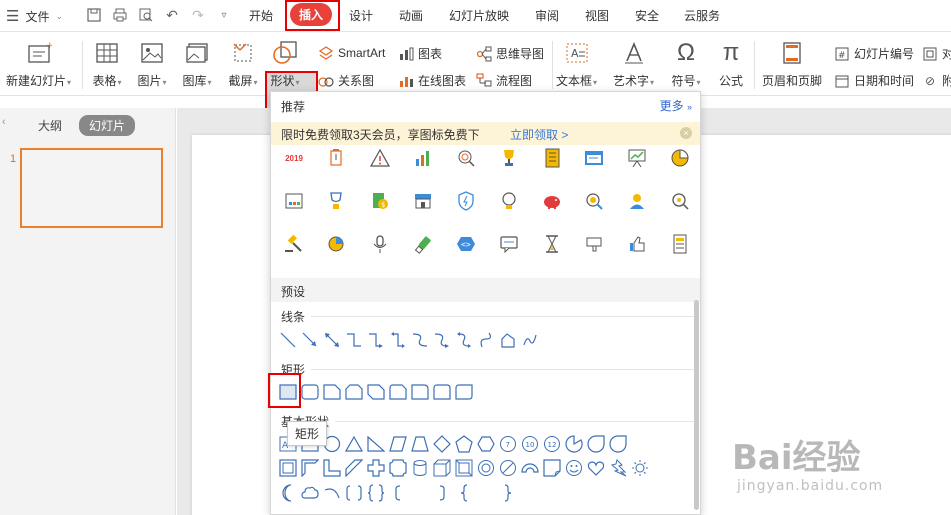  Describe the element at coordinates (539, 134) in the screenshot. I see `promo-link: 立即领取 >` at that location.